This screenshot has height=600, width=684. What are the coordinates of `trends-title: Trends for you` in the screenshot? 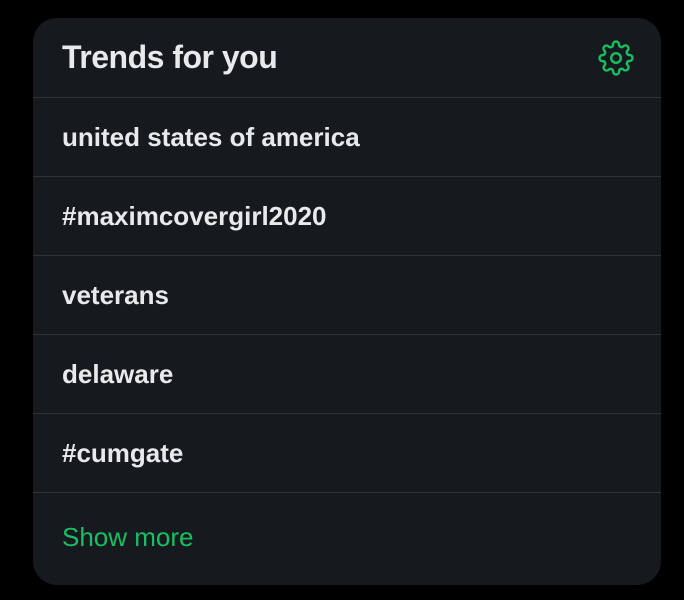 It's located at (170, 57).